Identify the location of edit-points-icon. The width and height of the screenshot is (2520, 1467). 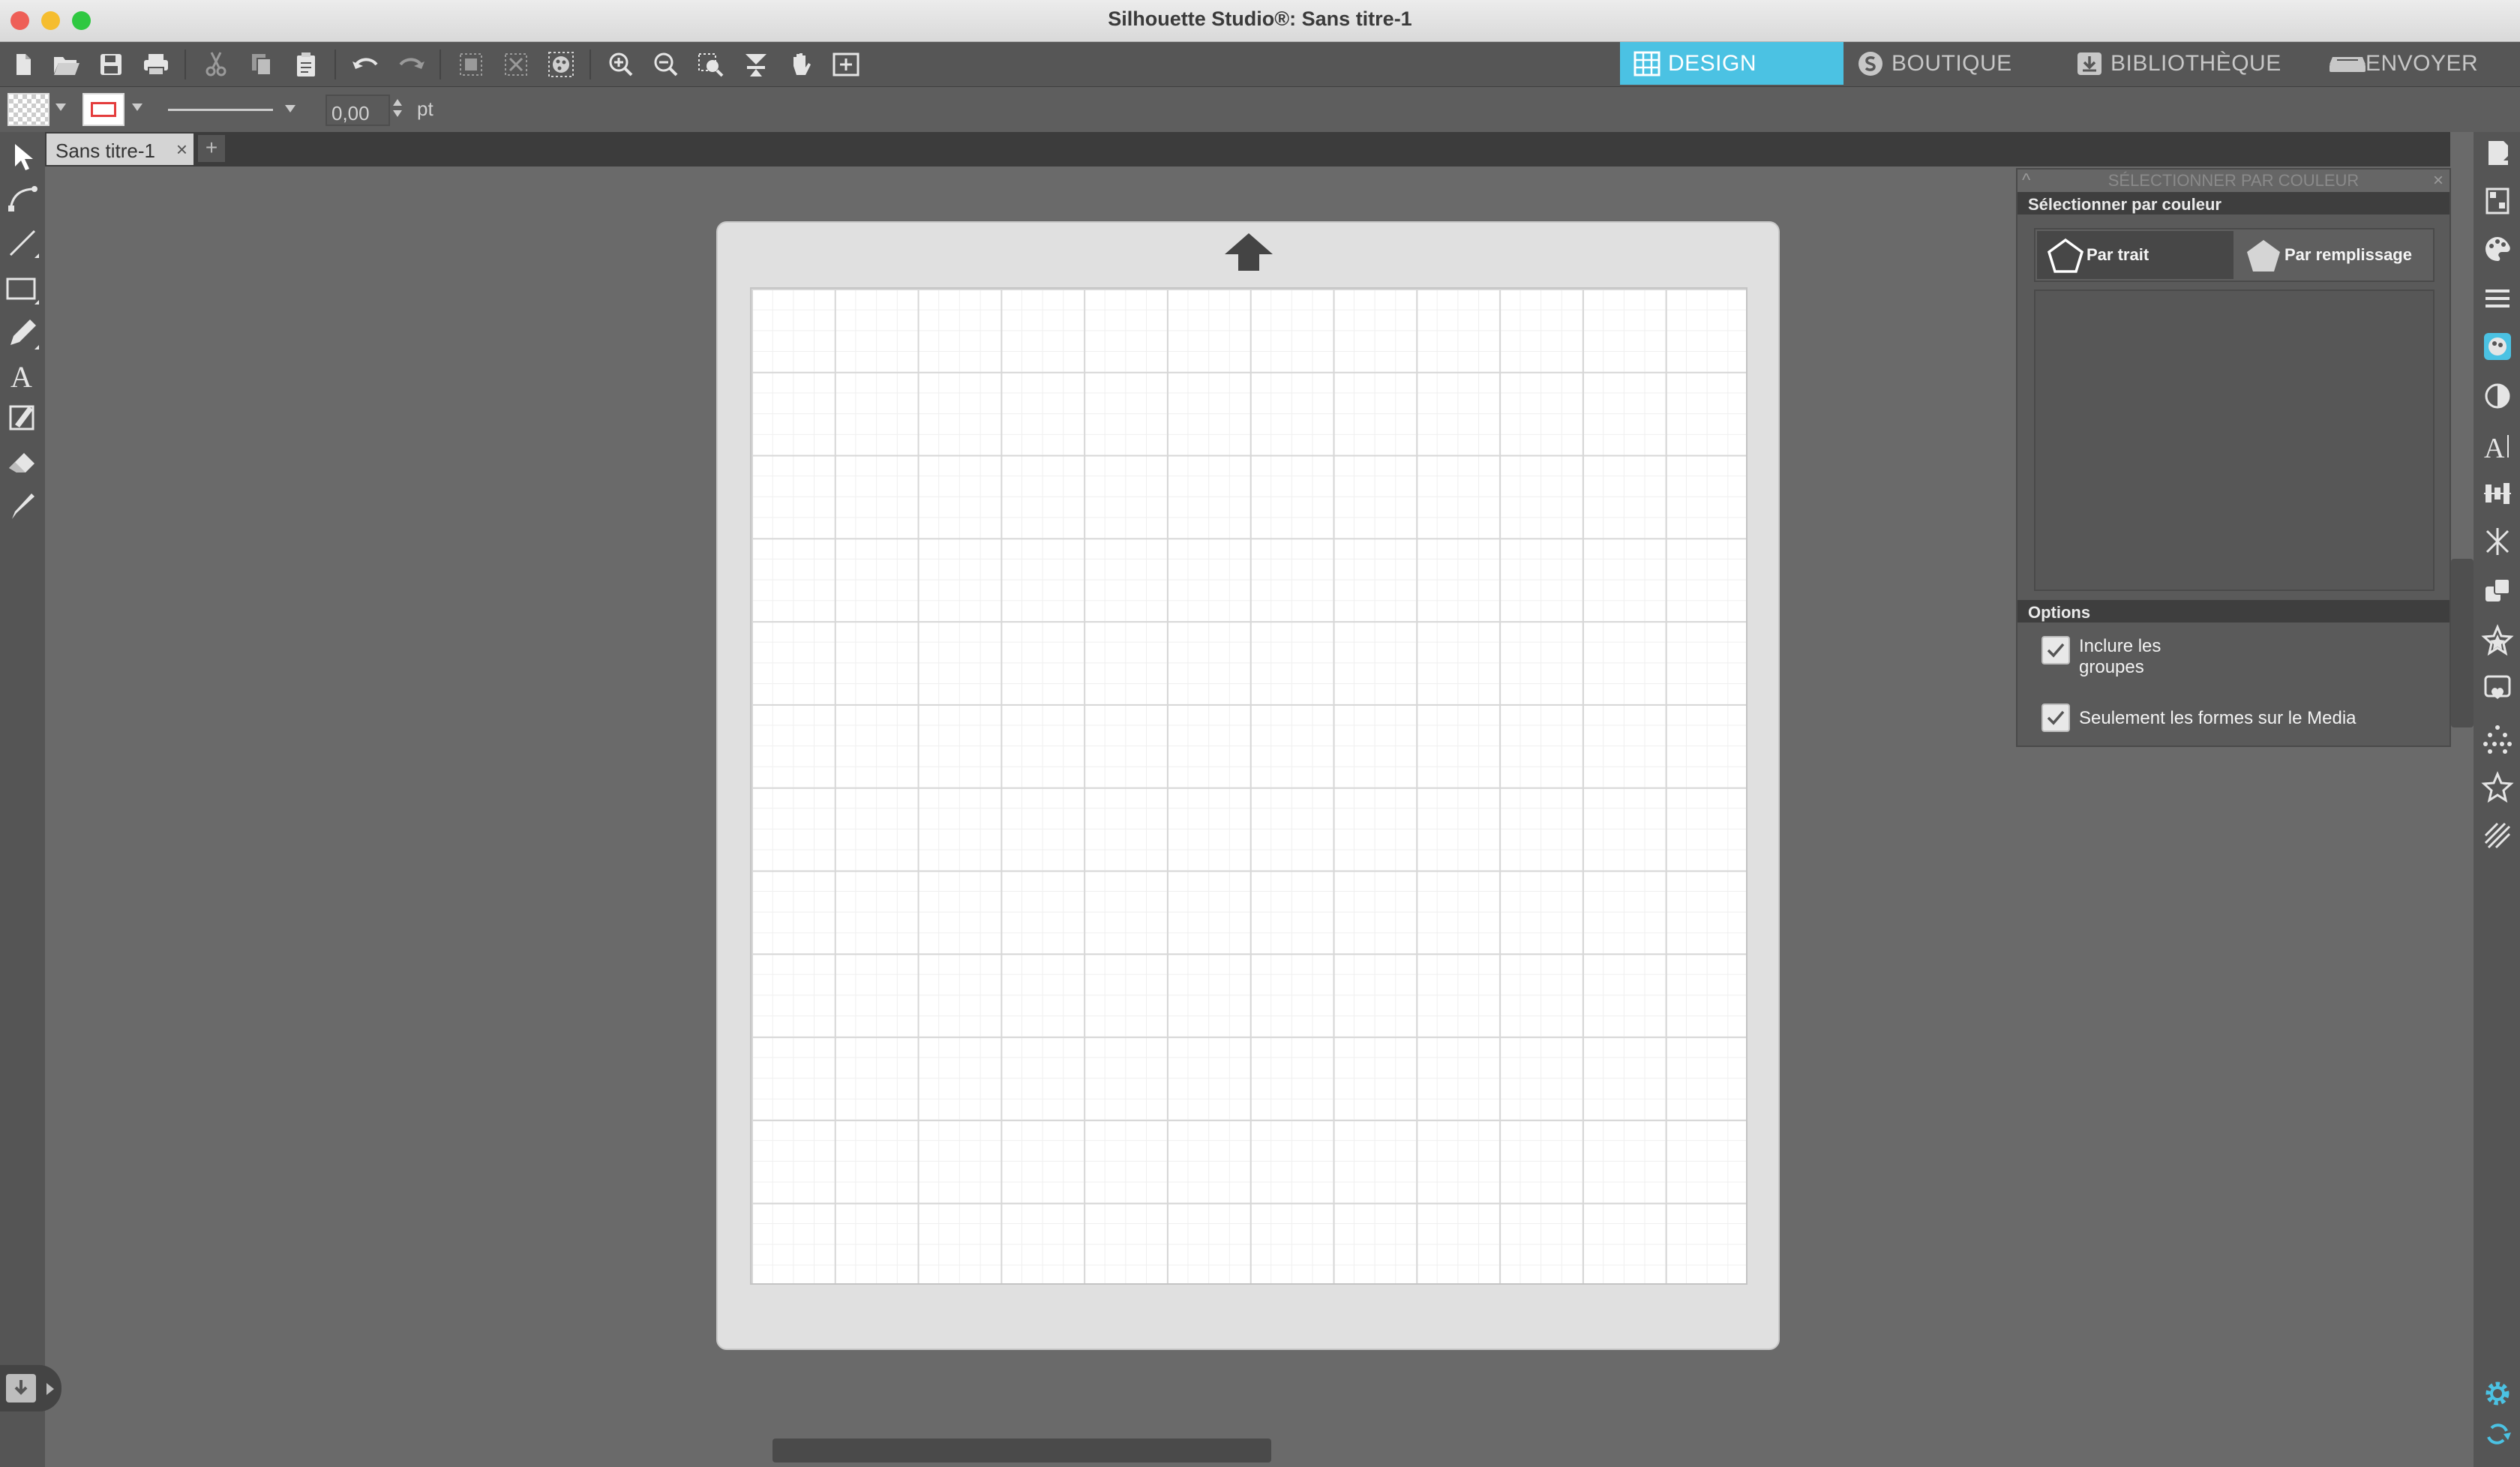
(22, 198).